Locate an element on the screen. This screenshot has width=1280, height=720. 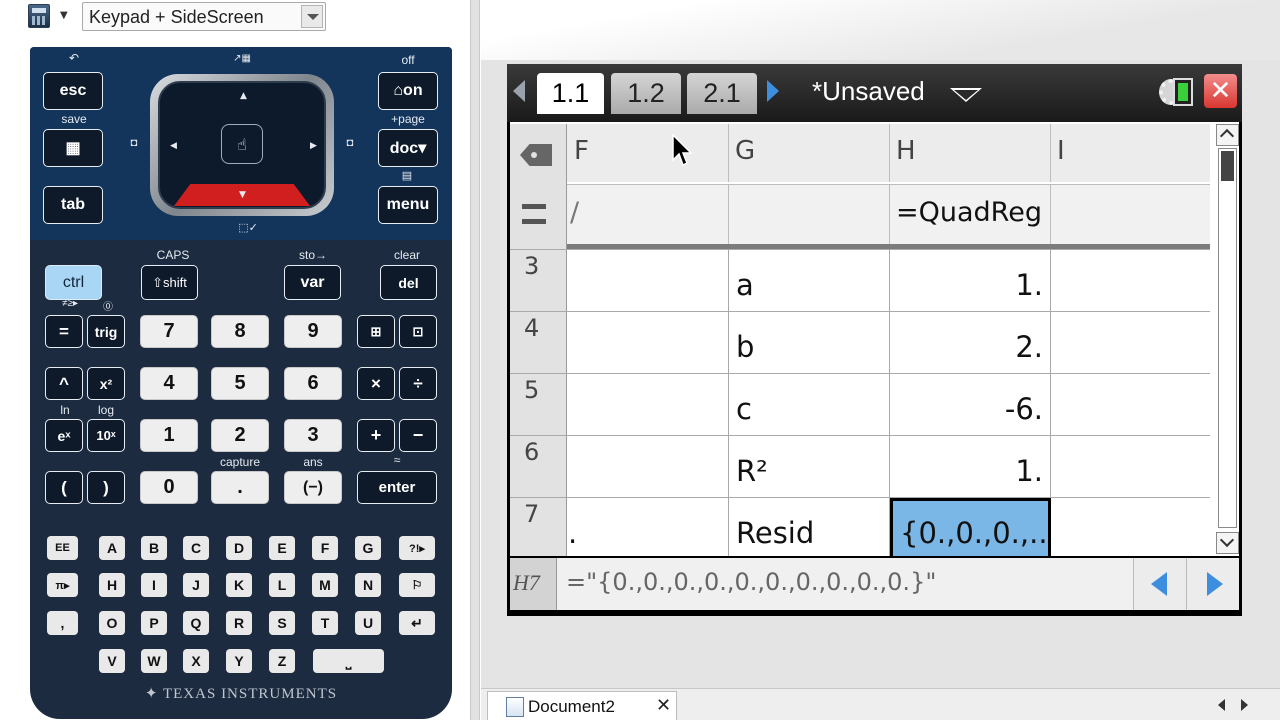
cell-i3 is located at coordinates (1130, 281).